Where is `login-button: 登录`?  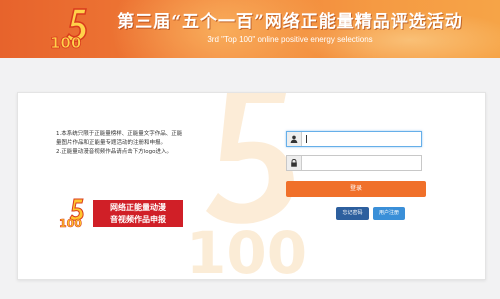 login-button: 登录 is located at coordinates (356, 189).